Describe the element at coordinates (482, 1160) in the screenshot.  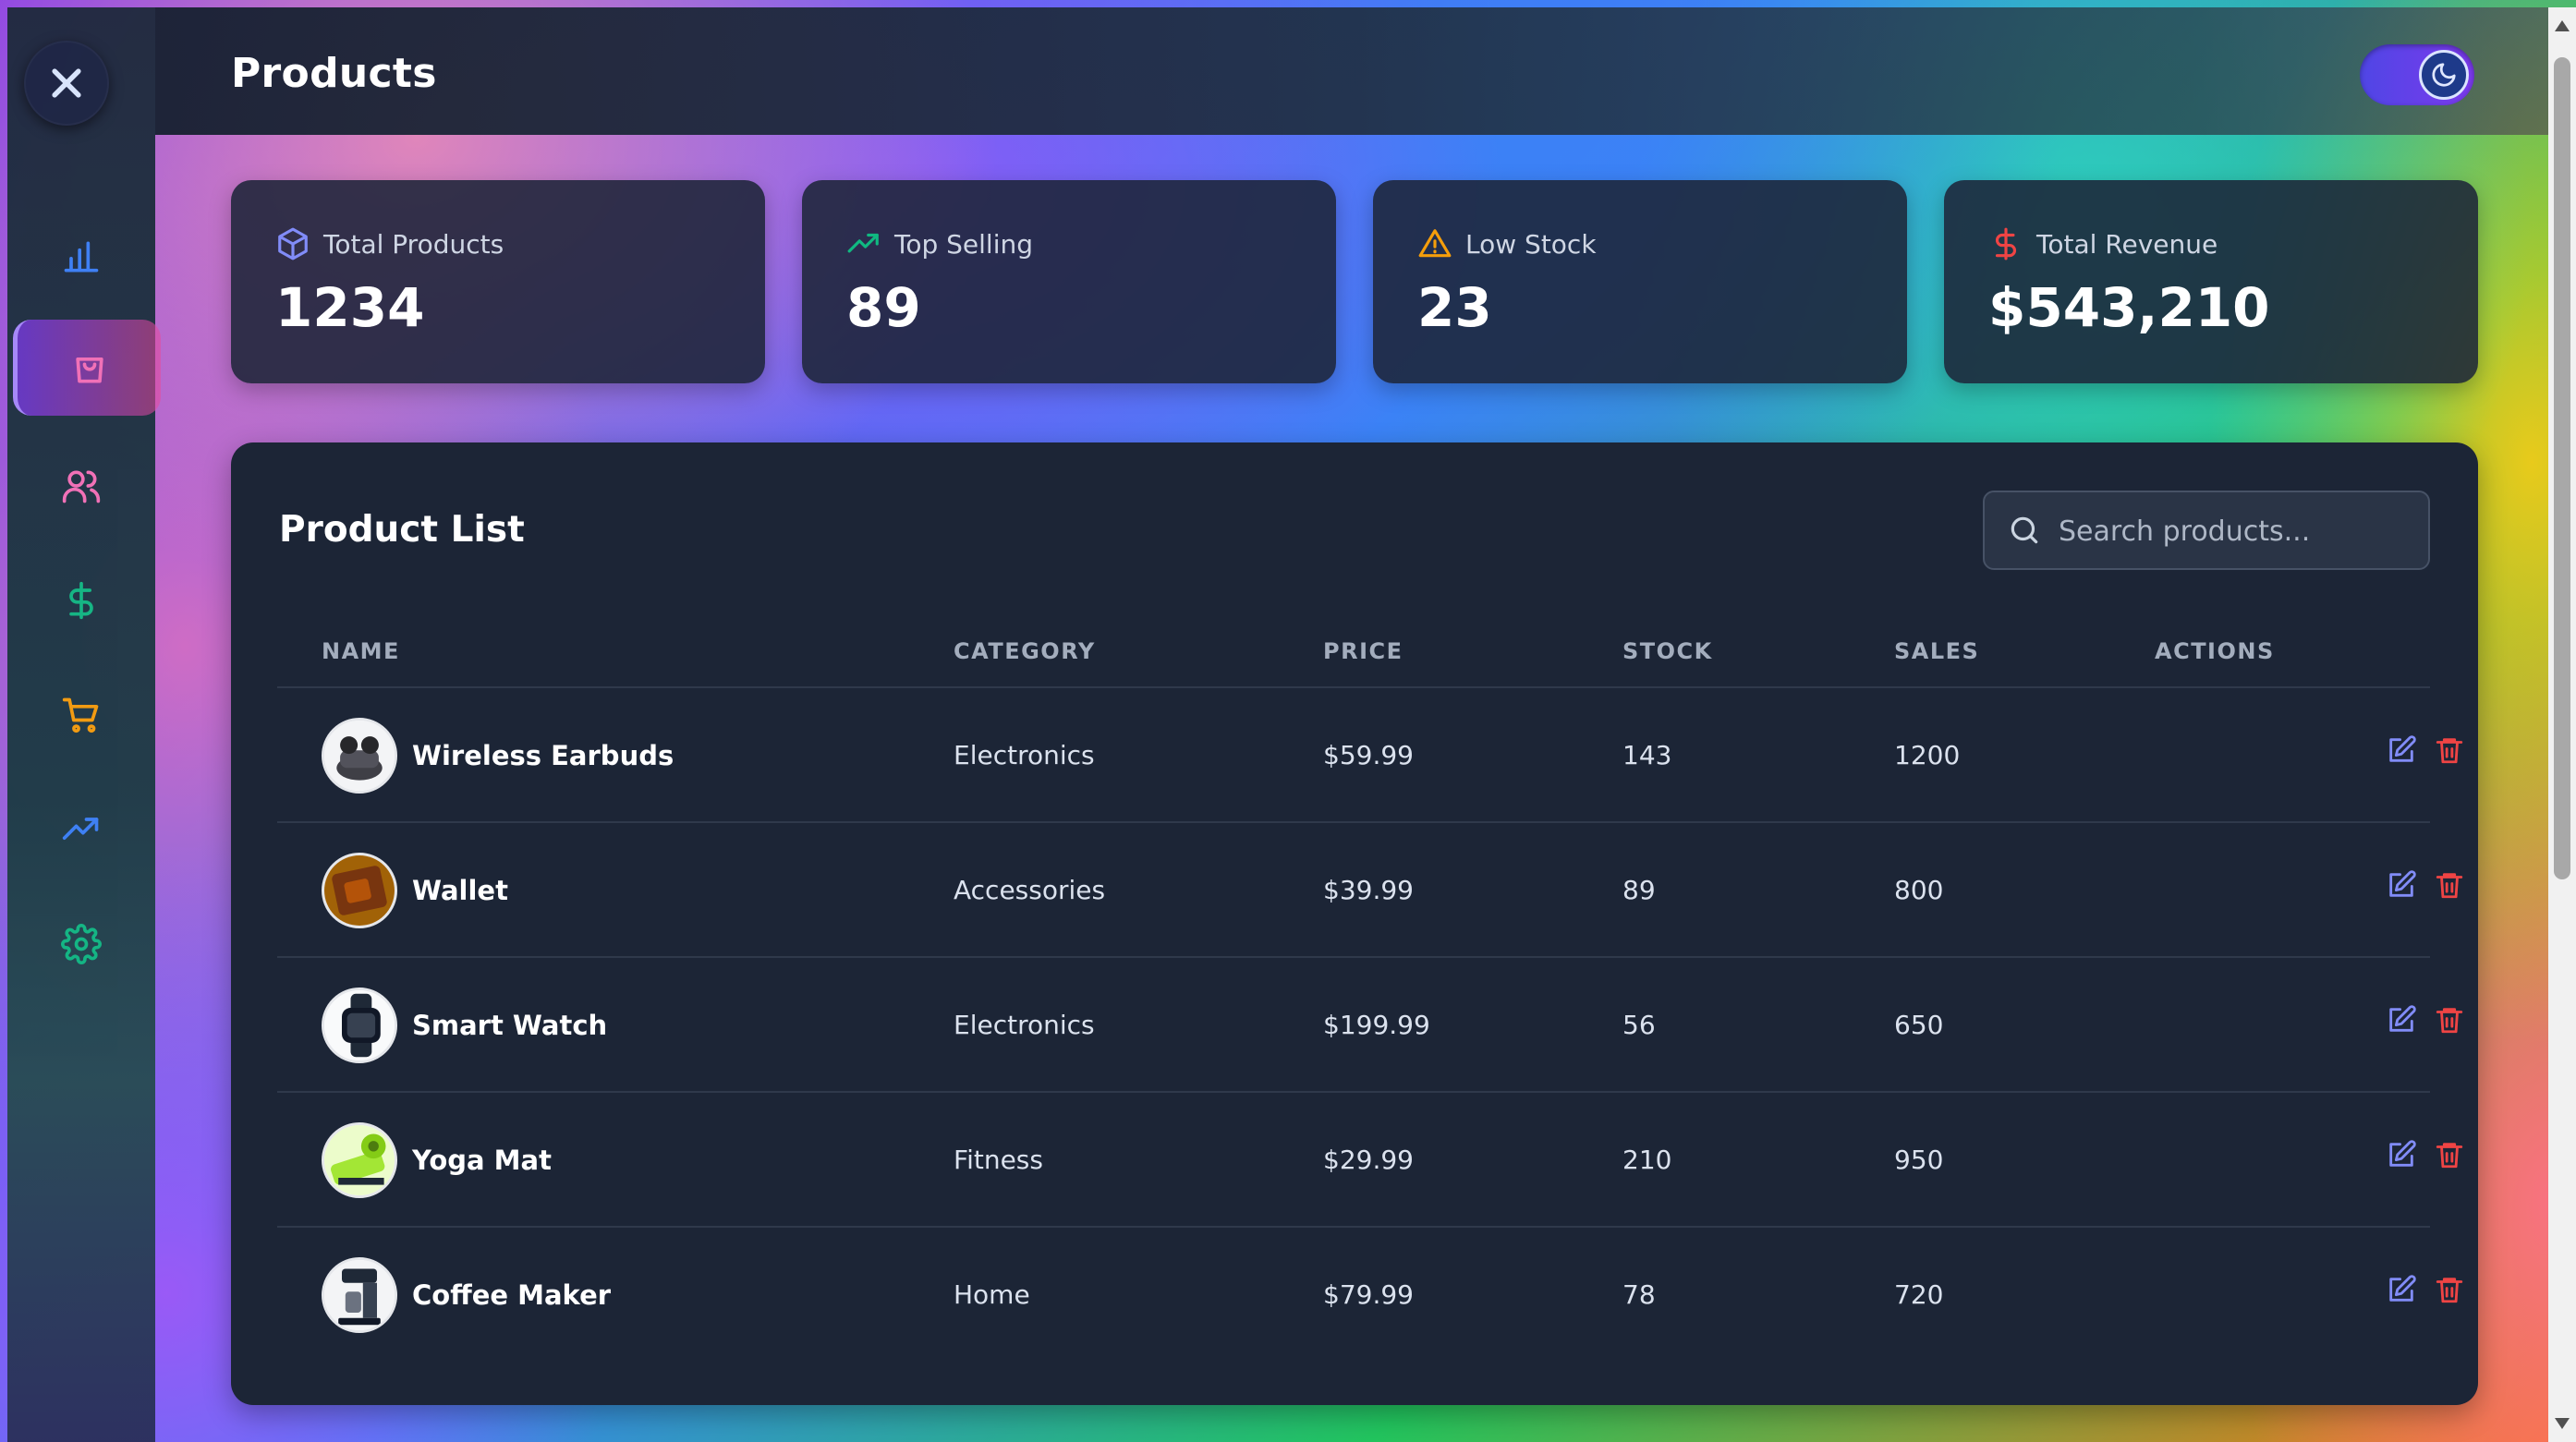
I see `product-name: Yoga Mat` at that location.